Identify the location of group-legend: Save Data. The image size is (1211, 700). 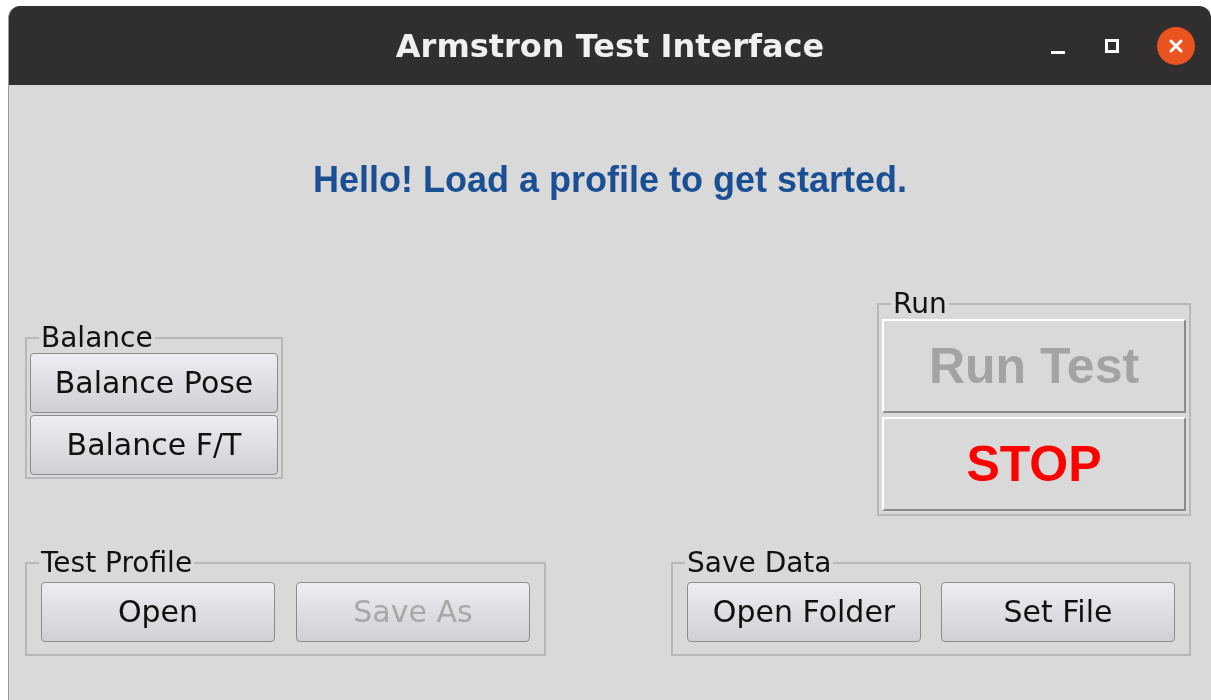
(759, 563).